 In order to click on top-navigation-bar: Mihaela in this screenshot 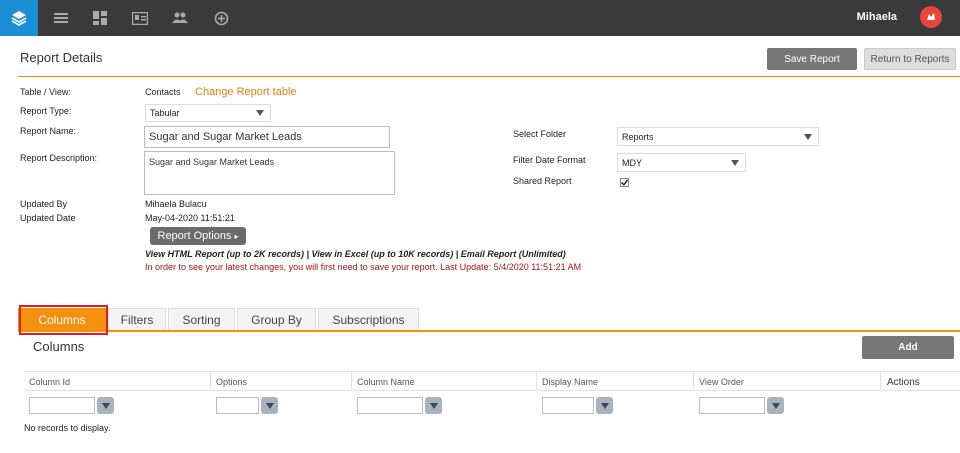, I will do `click(480, 18)`.